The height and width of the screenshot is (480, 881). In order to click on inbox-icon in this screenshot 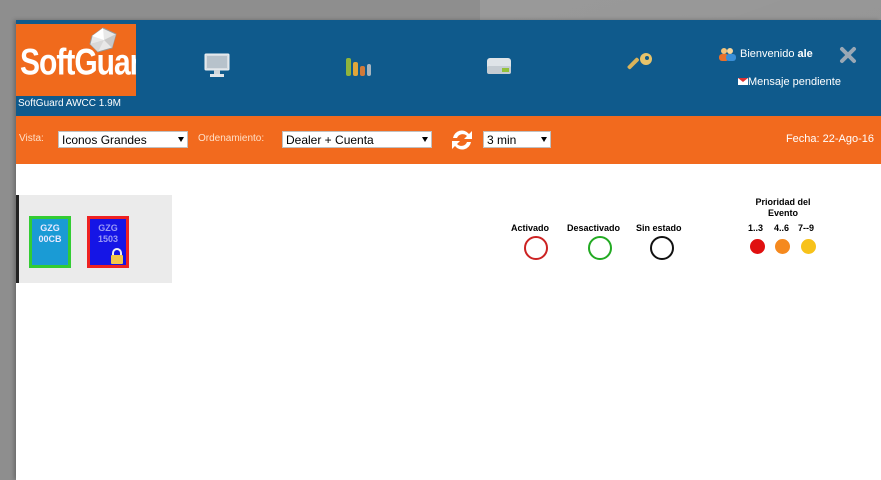, I will do `click(499, 65)`.